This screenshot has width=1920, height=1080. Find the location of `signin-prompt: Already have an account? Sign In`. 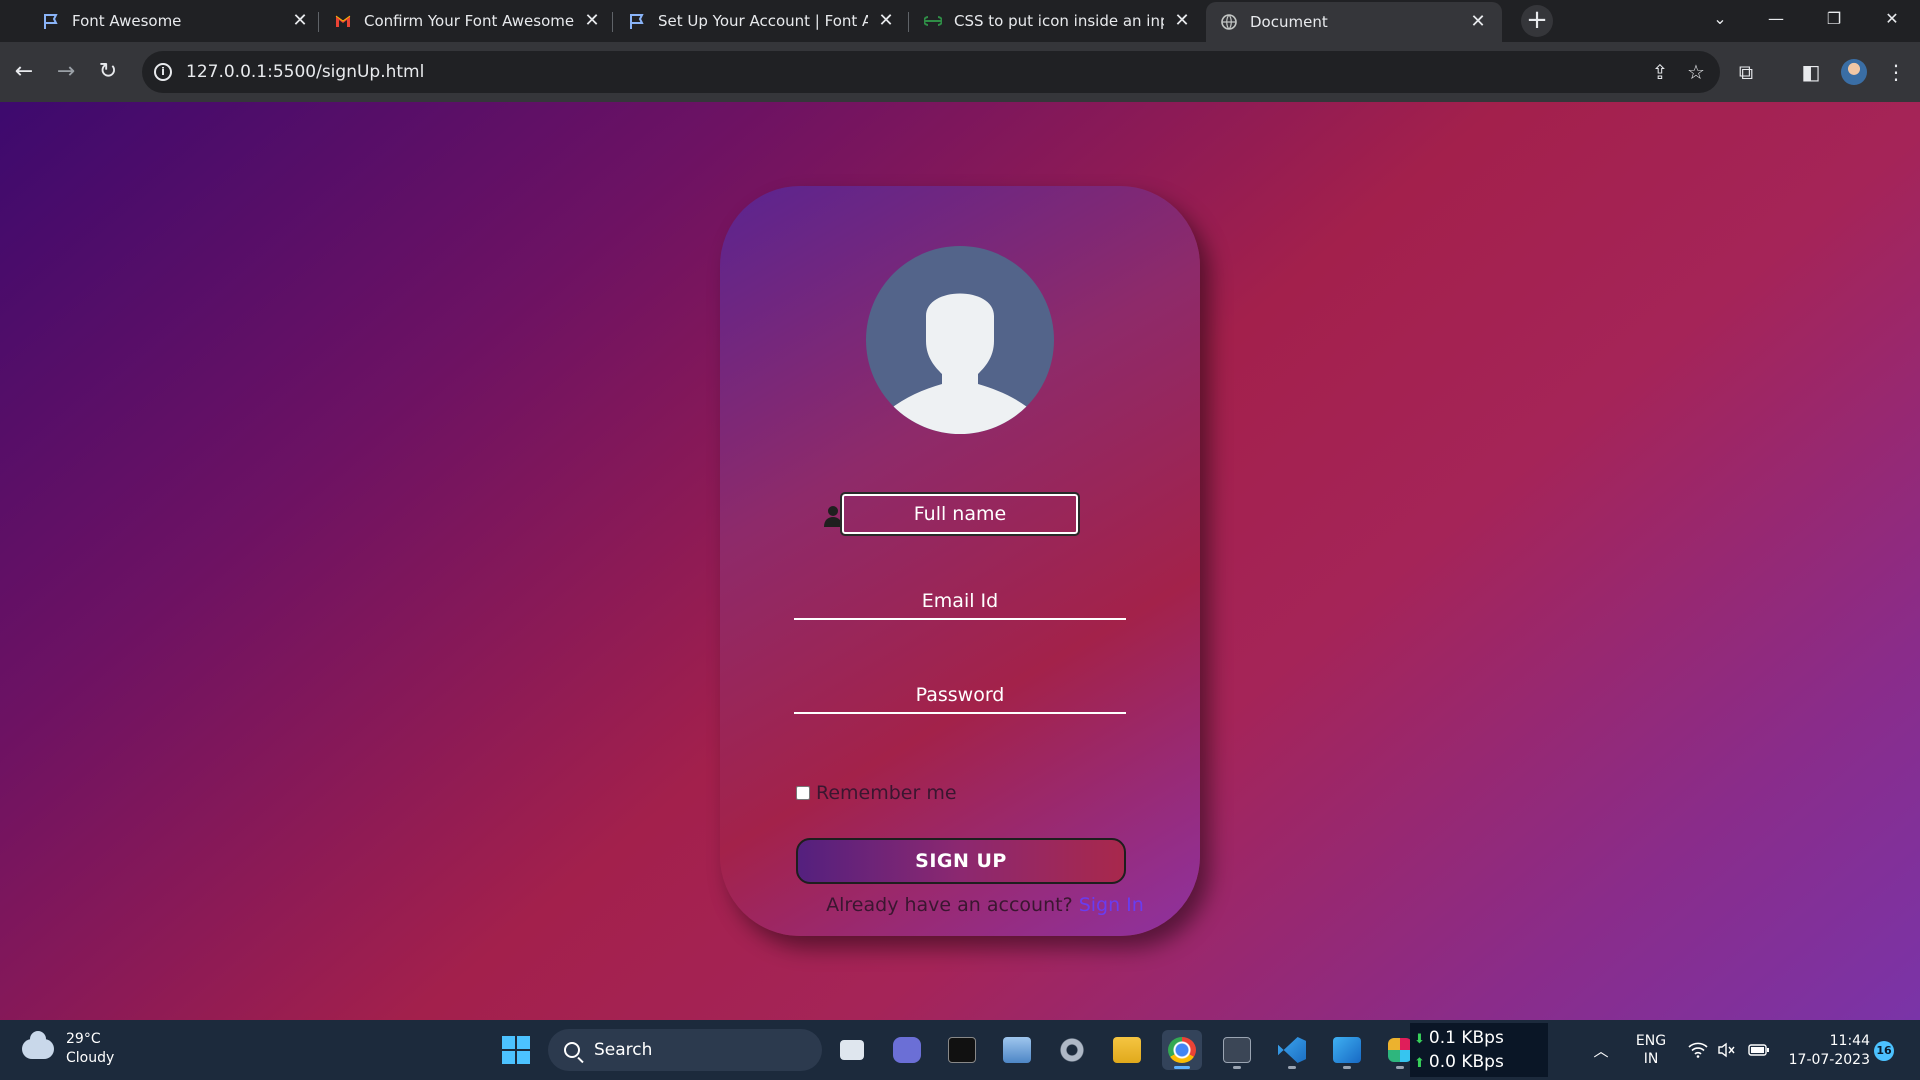

signin-prompt: Already have an account? Sign In is located at coordinates (960, 905).